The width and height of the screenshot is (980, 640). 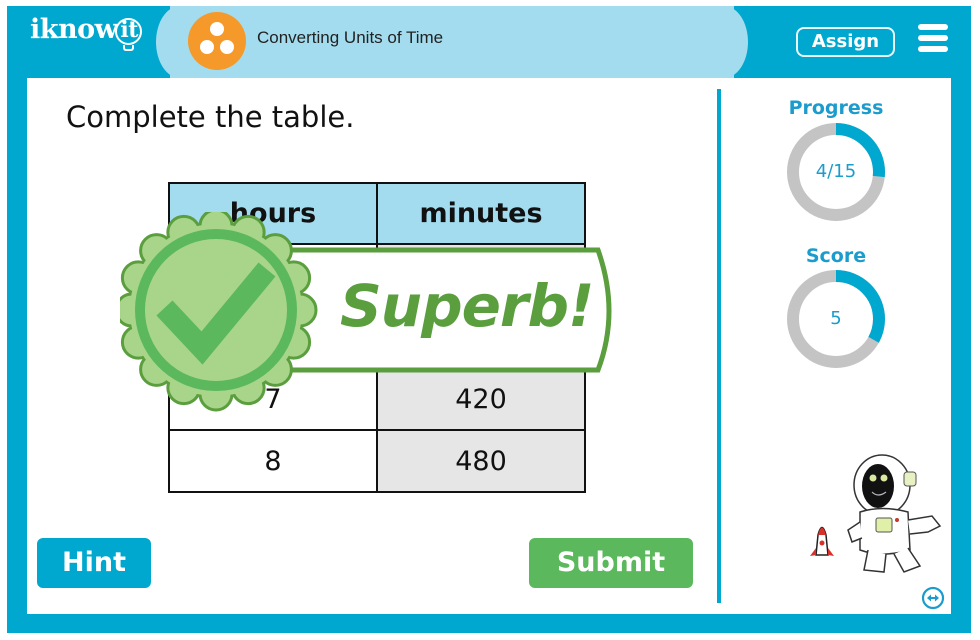 What do you see at coordinates (836, 171) in the screenshot?
I see `progress-value: 4/15` at bounding box center [836, 171].